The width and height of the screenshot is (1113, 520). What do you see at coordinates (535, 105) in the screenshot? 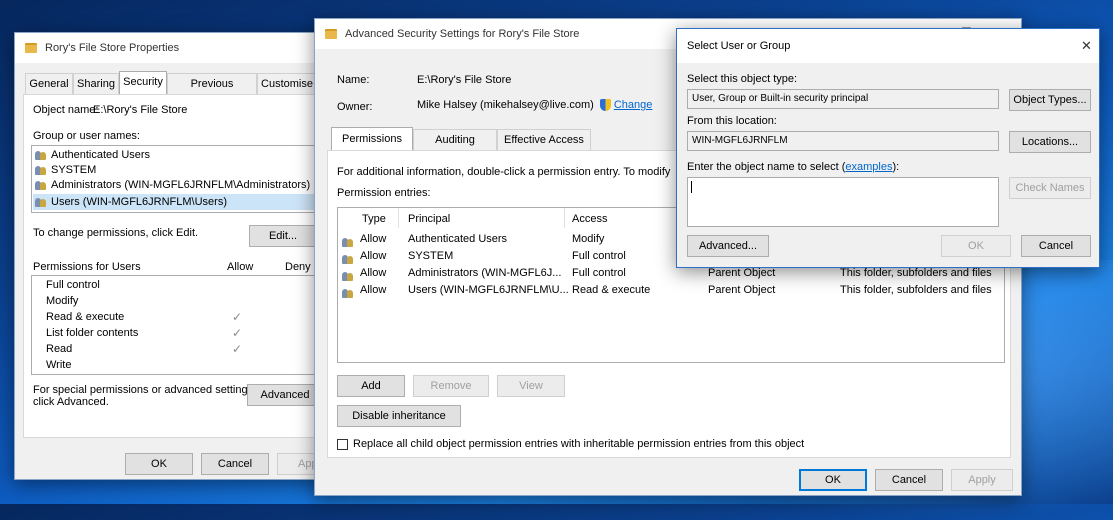
I see `owner-value: Mike Halsey (mikehalsey@live.com) Change` at bounding box center [535, 105].